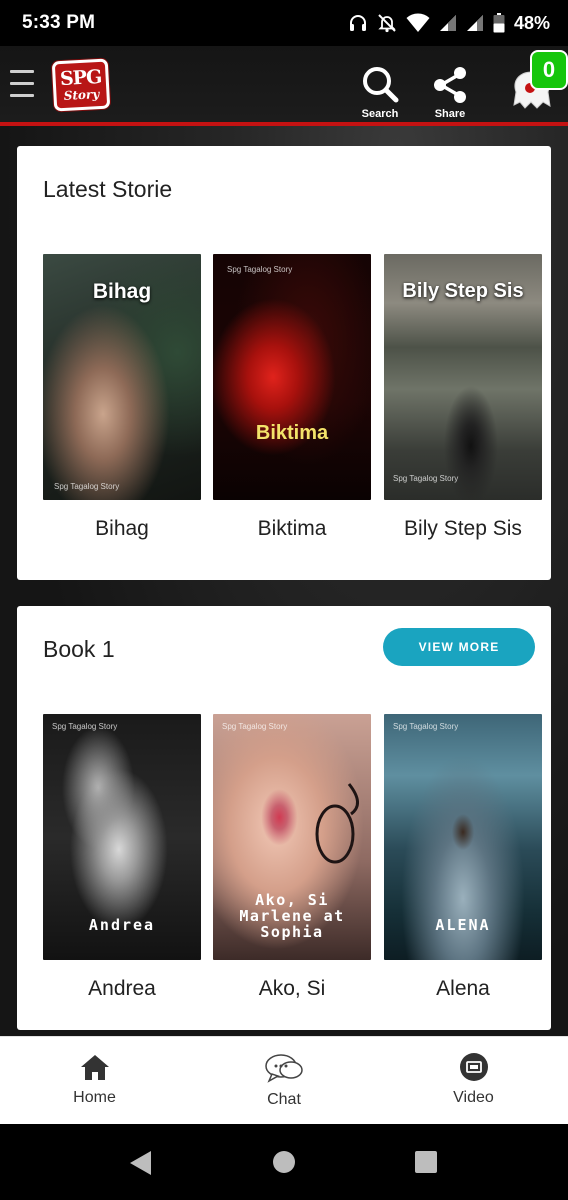  I want to click on glasses-icon, so click(337, 823).